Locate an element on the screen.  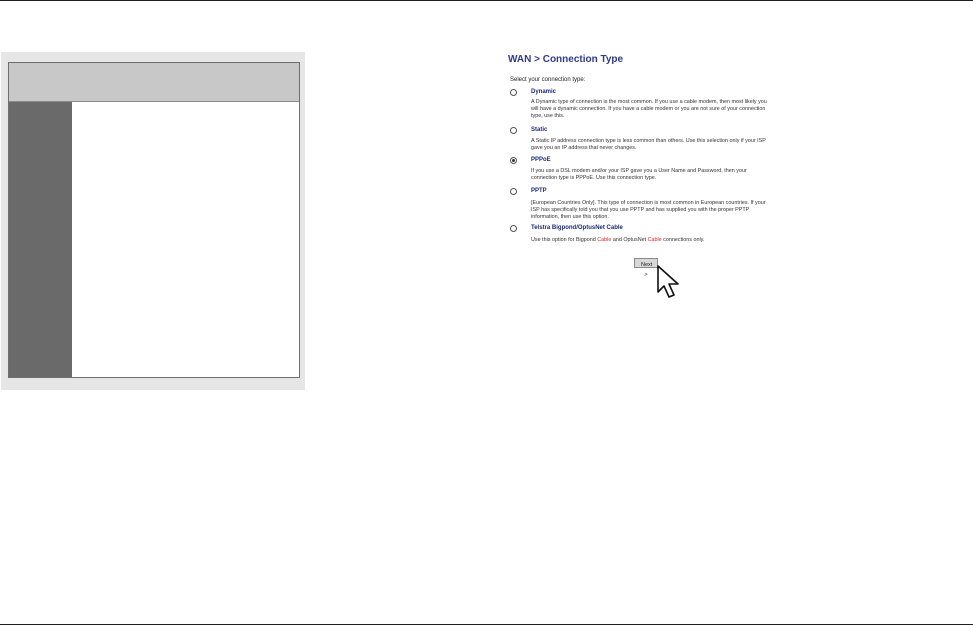
option-title-static: Static is located at coordinates (539, 130).